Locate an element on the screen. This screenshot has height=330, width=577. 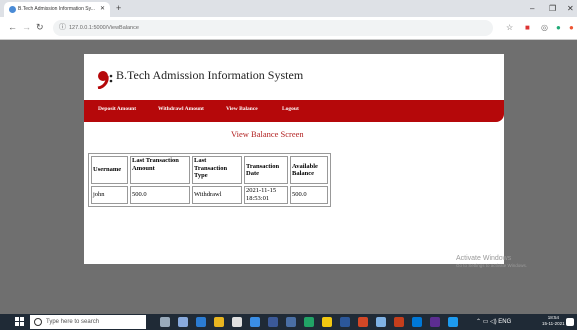
url-field: ⓘ 127.0.0.1:5000/ViewBalance is located at coordinates (273, 28).